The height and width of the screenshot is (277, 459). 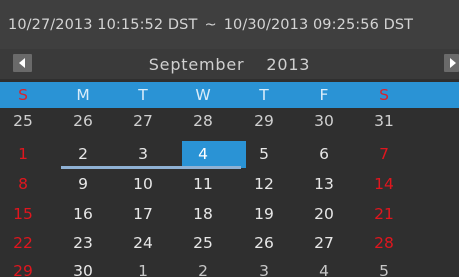 I want to click on weekday-saturday: S, so click(x=384, y=95).